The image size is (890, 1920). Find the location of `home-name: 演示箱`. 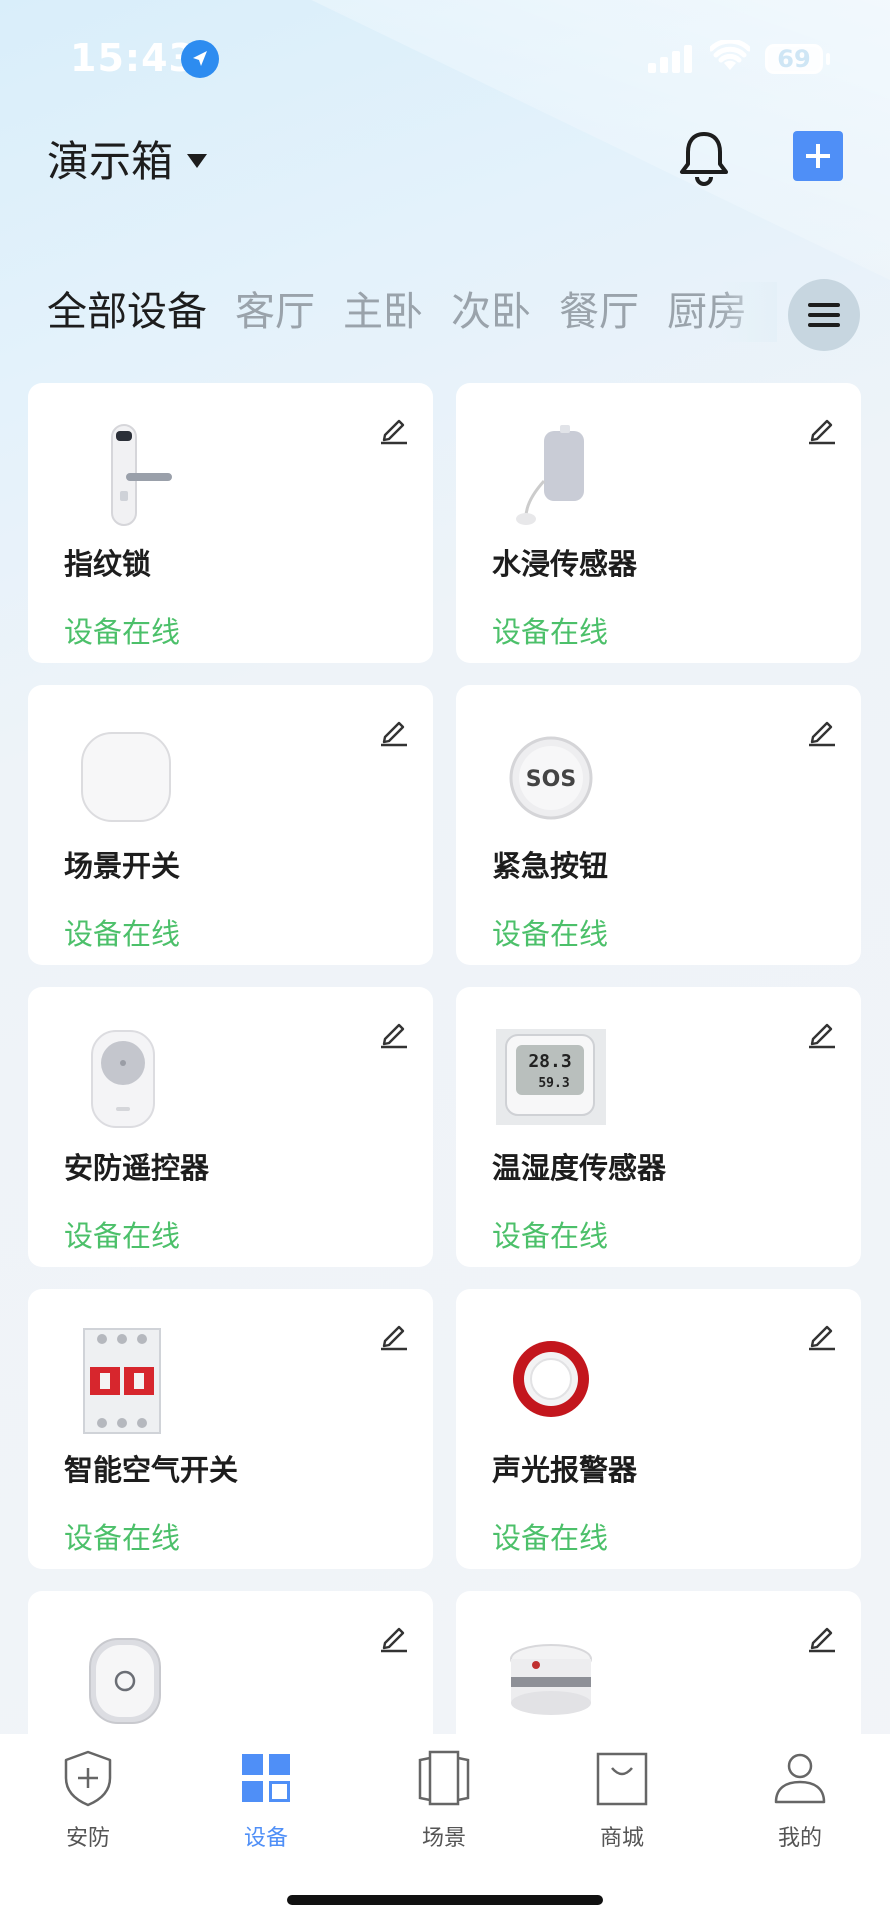

home-name: 演示箱 is located at coordinates (110, 161).